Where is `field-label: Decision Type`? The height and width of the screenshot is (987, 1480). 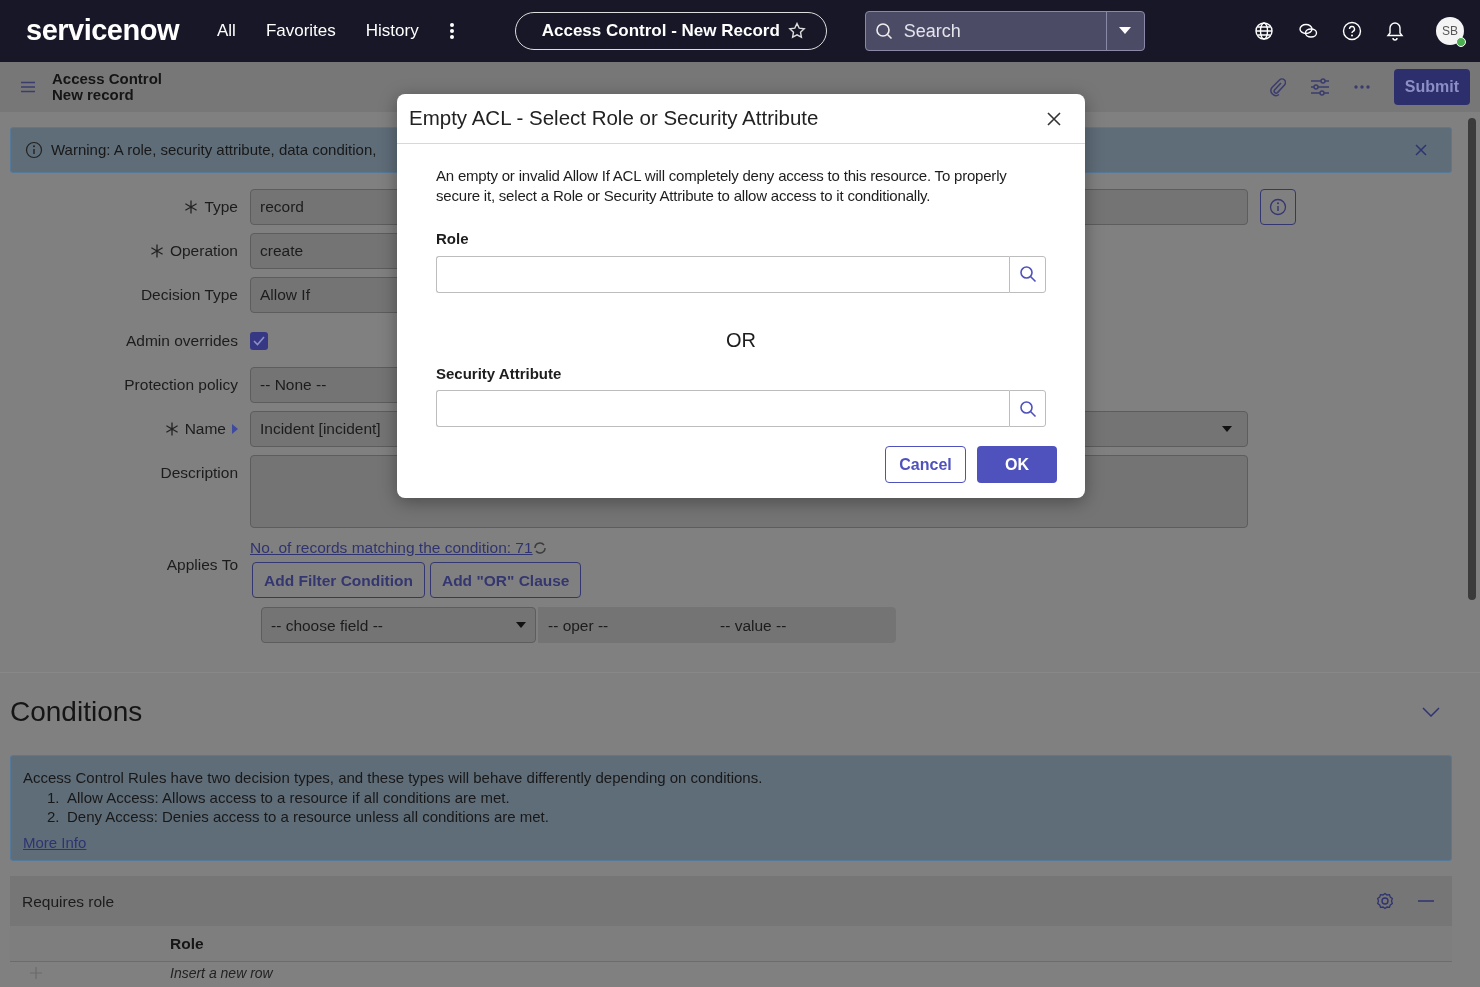
field-label: Decision Type is located at coordinates (189, 295).